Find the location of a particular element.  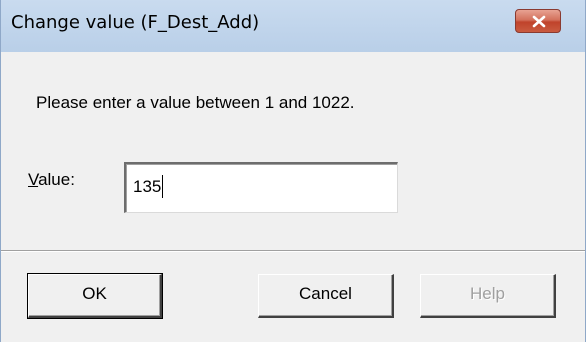

close-button is located at coordinates (538, 21).